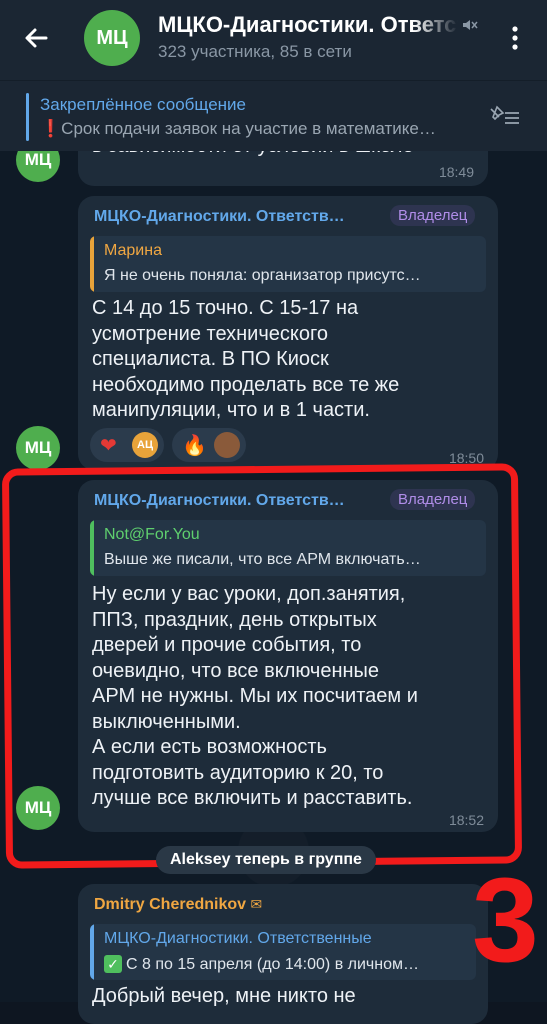  I want to click on email-icon: ✉, so click(256, 904).